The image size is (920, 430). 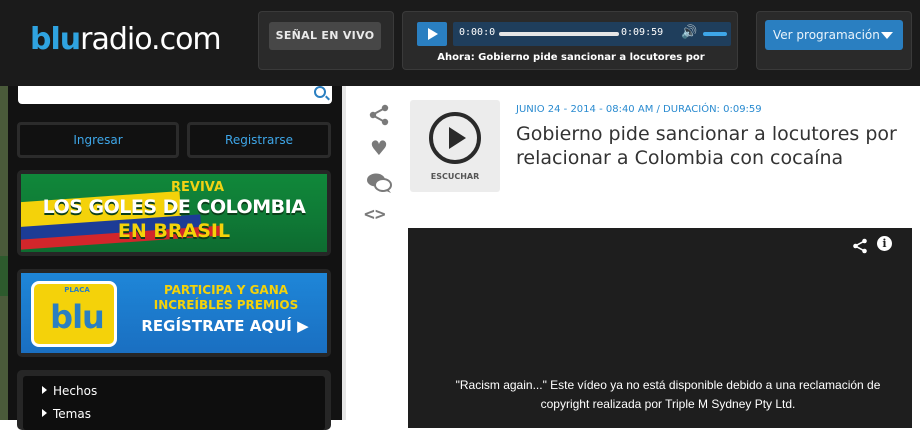 What do you see at coordinates (826, 35) in the screenshot?
I see `programming-label: Ver programación` at bounding box center [826, 35].